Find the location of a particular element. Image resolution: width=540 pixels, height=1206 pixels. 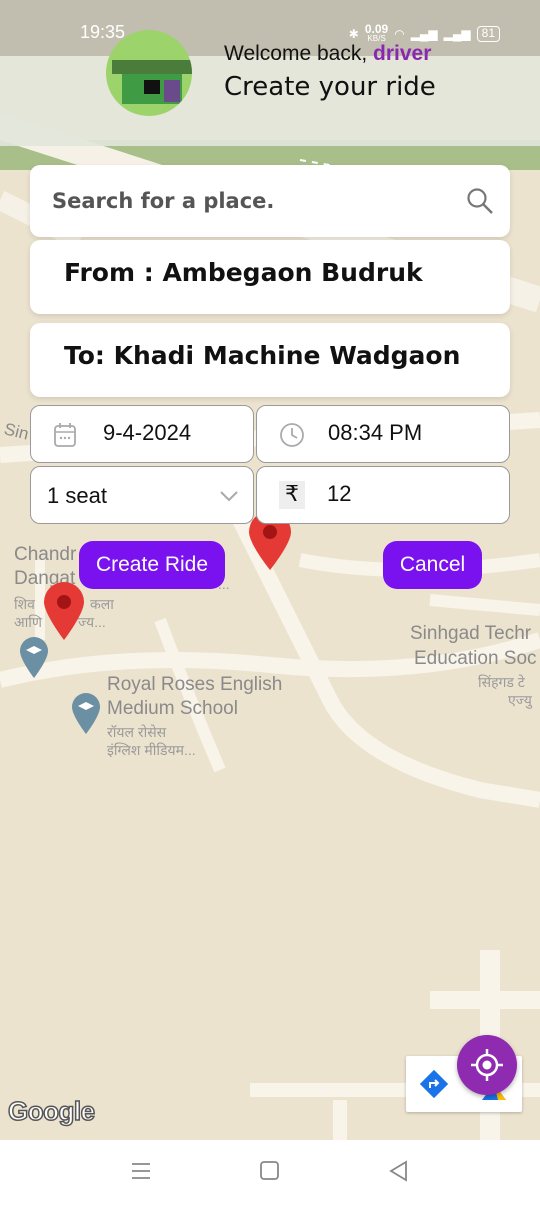

back-icon is located at coordinates (399, 1171).